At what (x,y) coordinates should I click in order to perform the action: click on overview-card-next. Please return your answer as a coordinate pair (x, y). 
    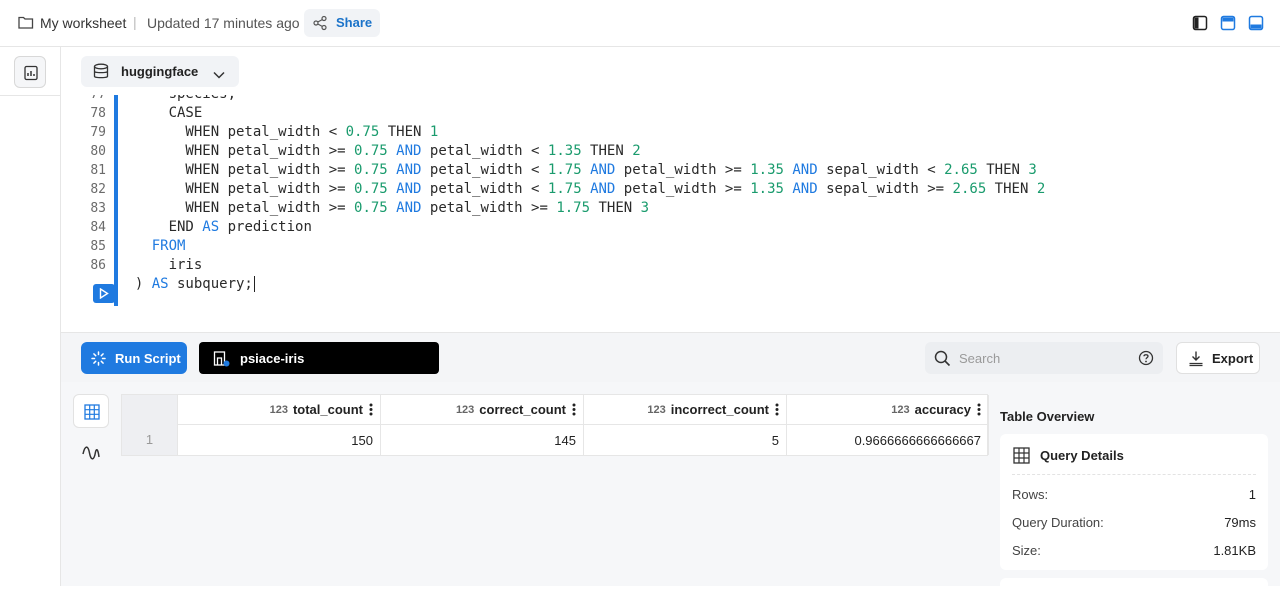
    Looking at the image, I should click on (1134, 588).